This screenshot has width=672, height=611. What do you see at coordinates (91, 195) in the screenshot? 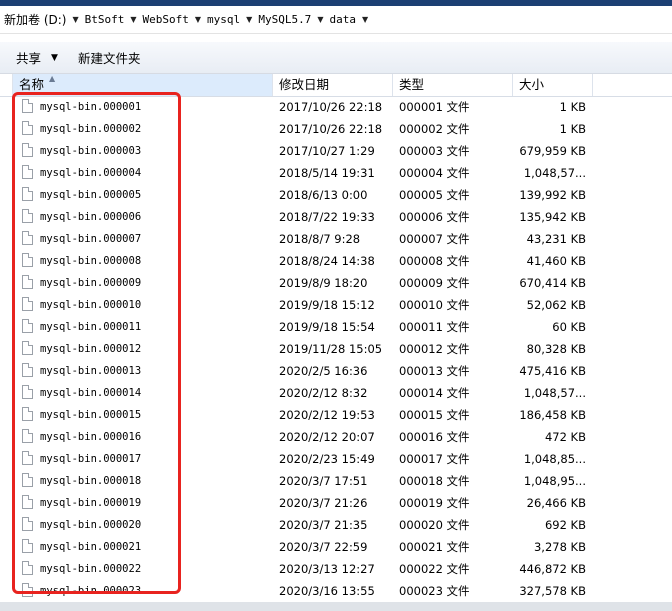
I see `file-name: mysql-bin.000005` at bounding box center [91, 195].